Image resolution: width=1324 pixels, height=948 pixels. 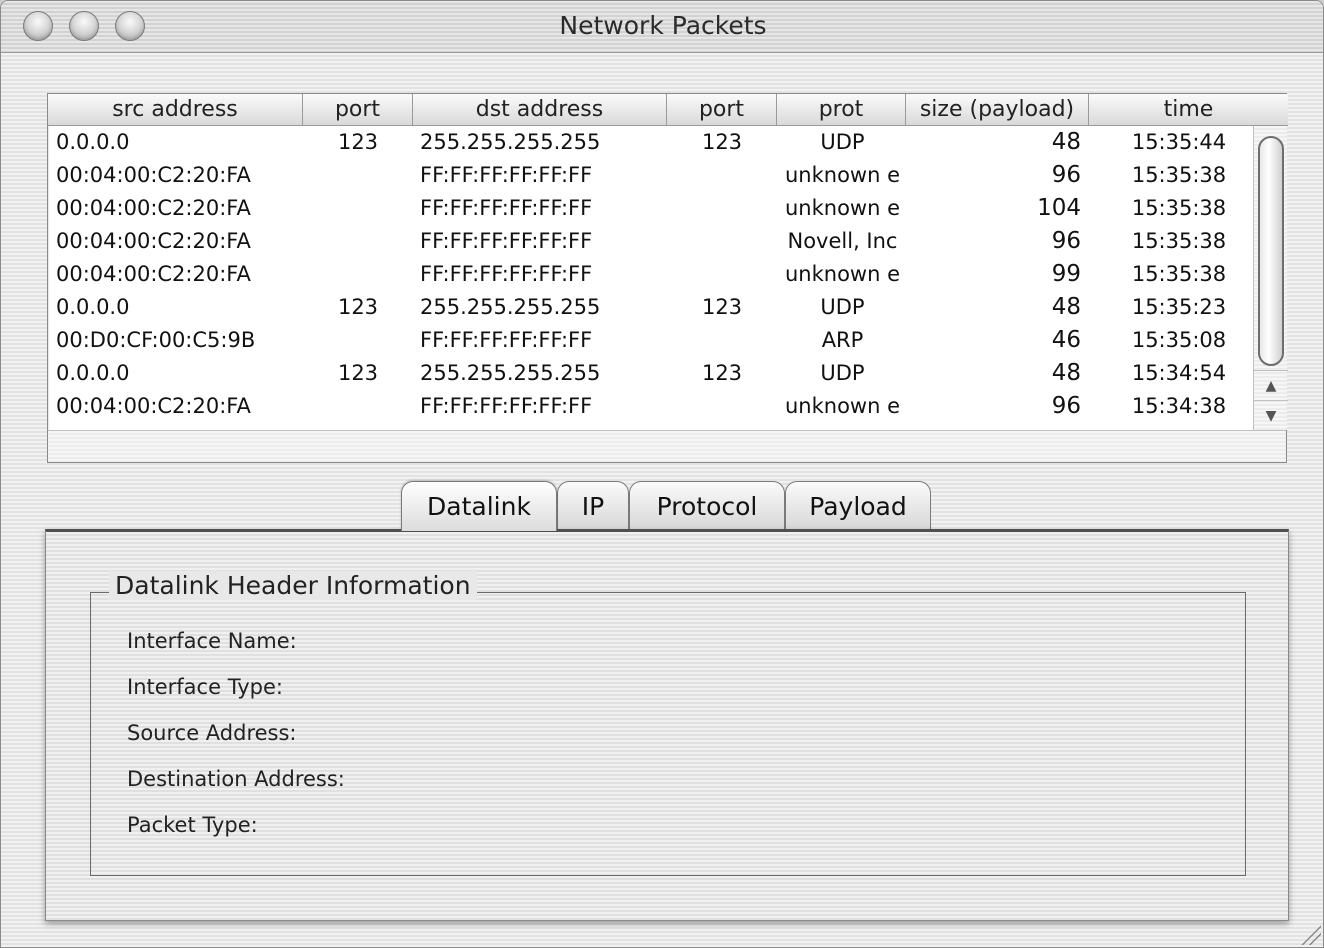 What do you see at coordinates (593, 506) in the screenshot?
I see `tab-ip: IP` at bounding box center [593, 506].